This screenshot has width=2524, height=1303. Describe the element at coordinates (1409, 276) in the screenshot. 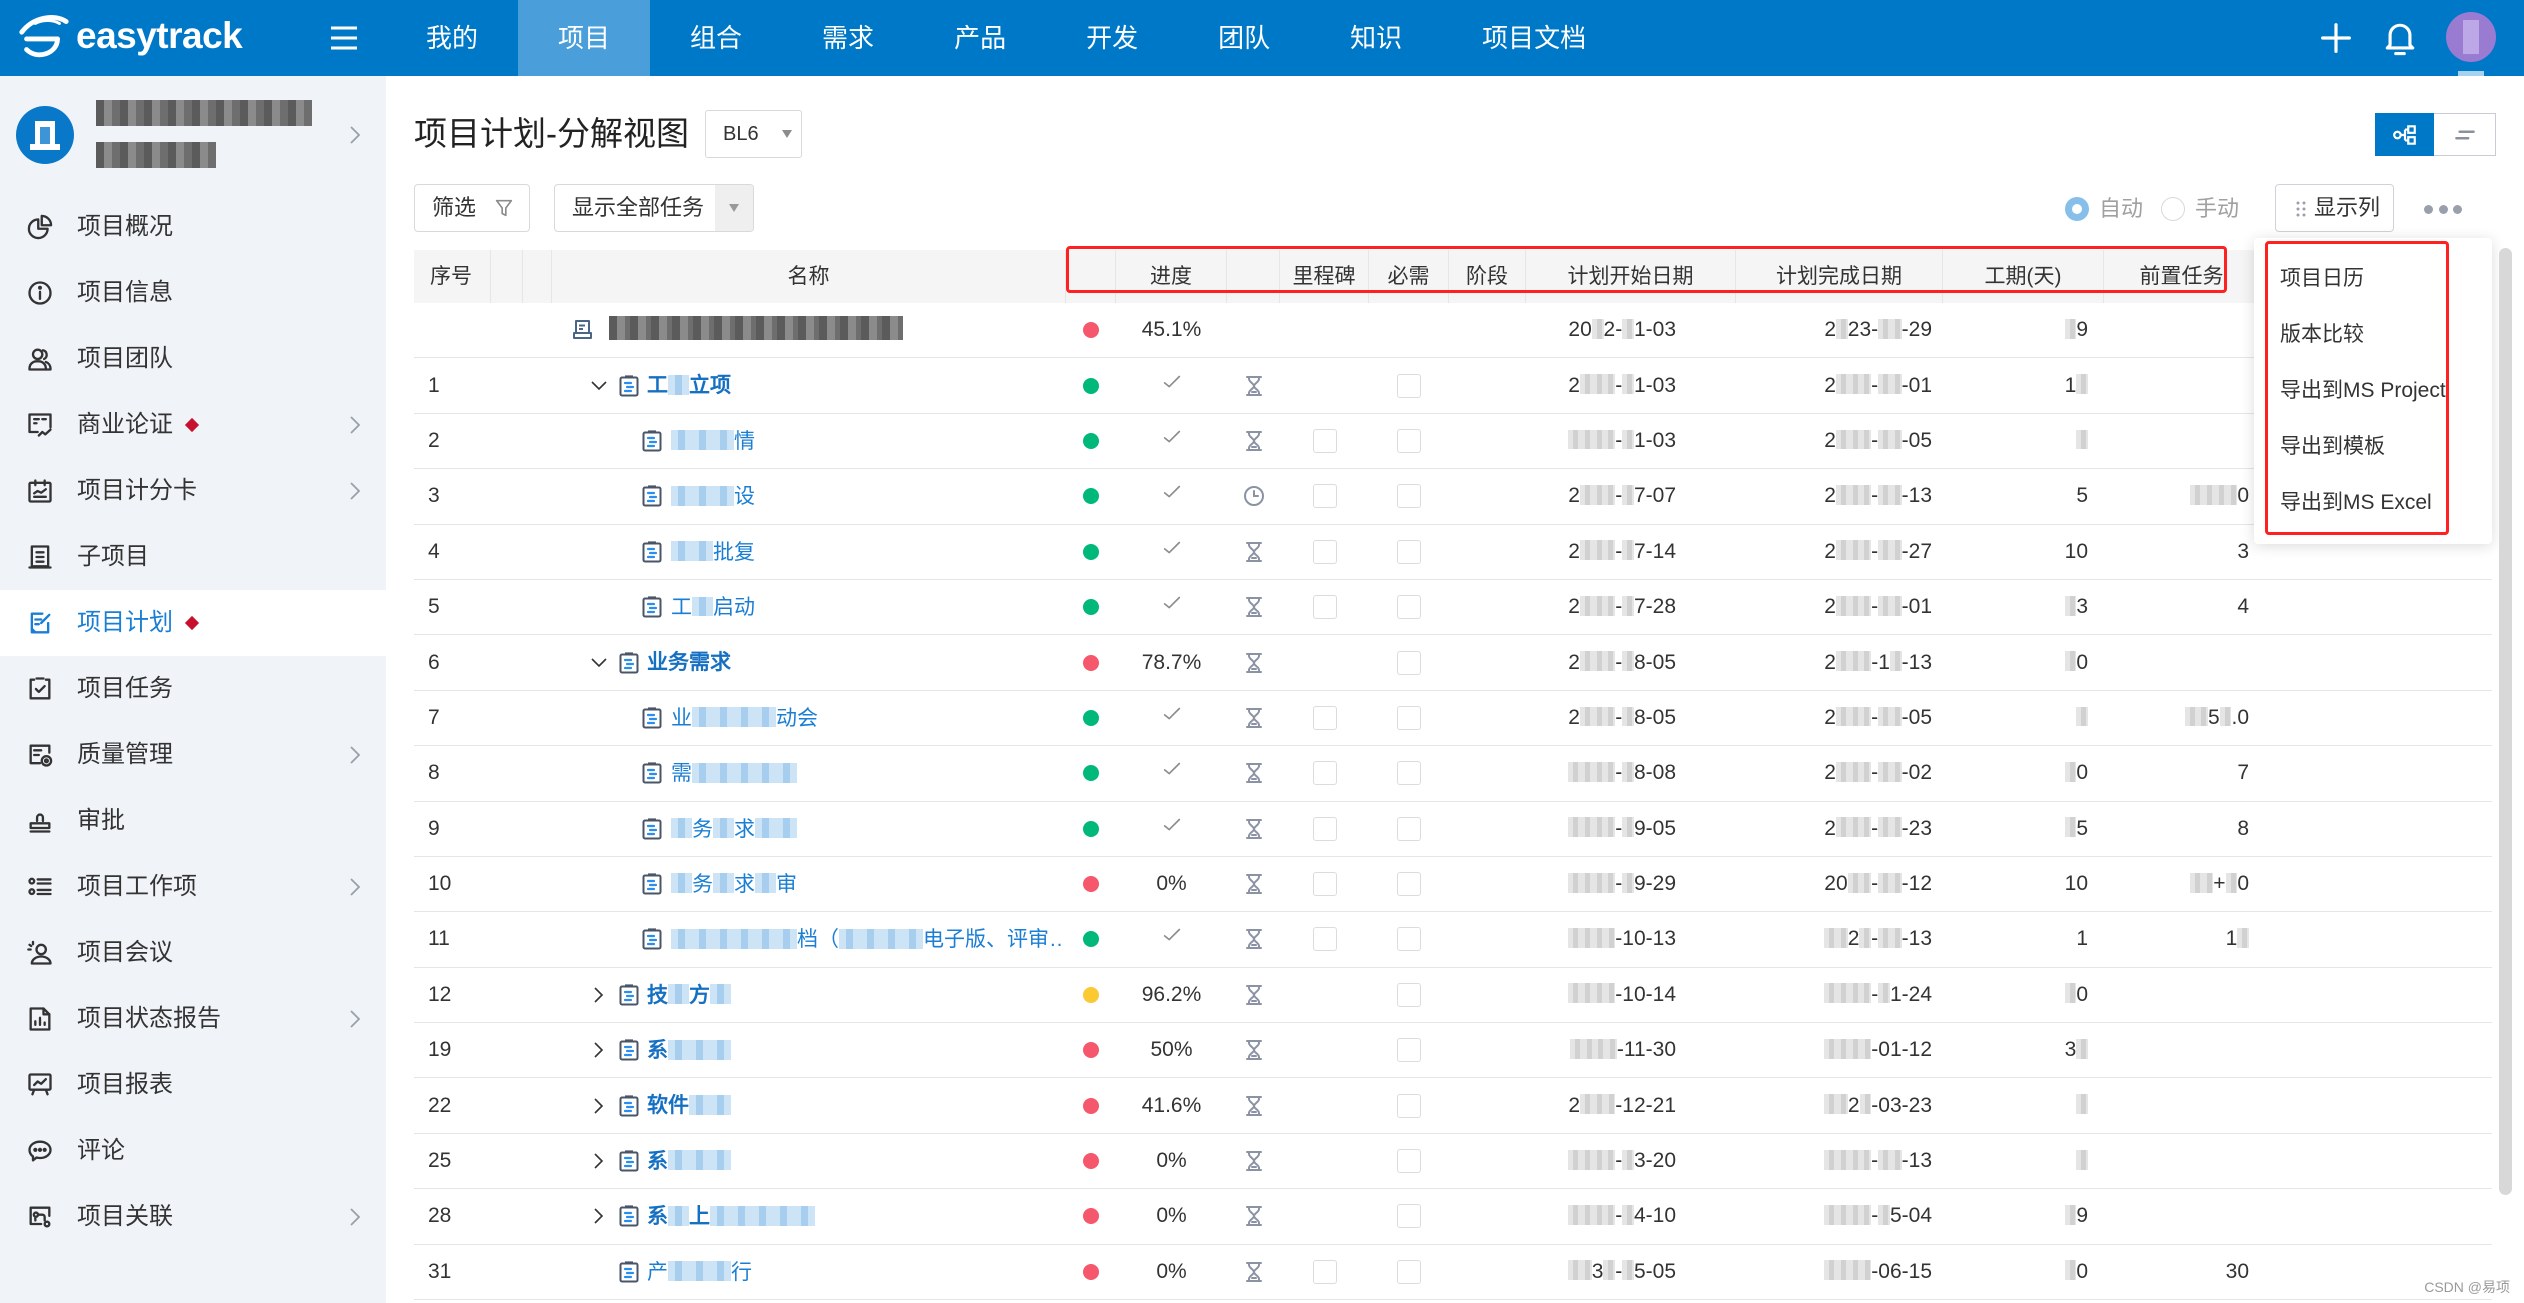

I see `column-header-required: 必需` at that location.